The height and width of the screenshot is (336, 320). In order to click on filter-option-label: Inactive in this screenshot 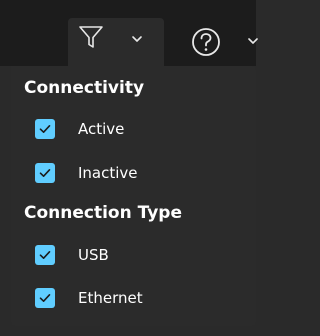, I will do `click(108, 173)`.